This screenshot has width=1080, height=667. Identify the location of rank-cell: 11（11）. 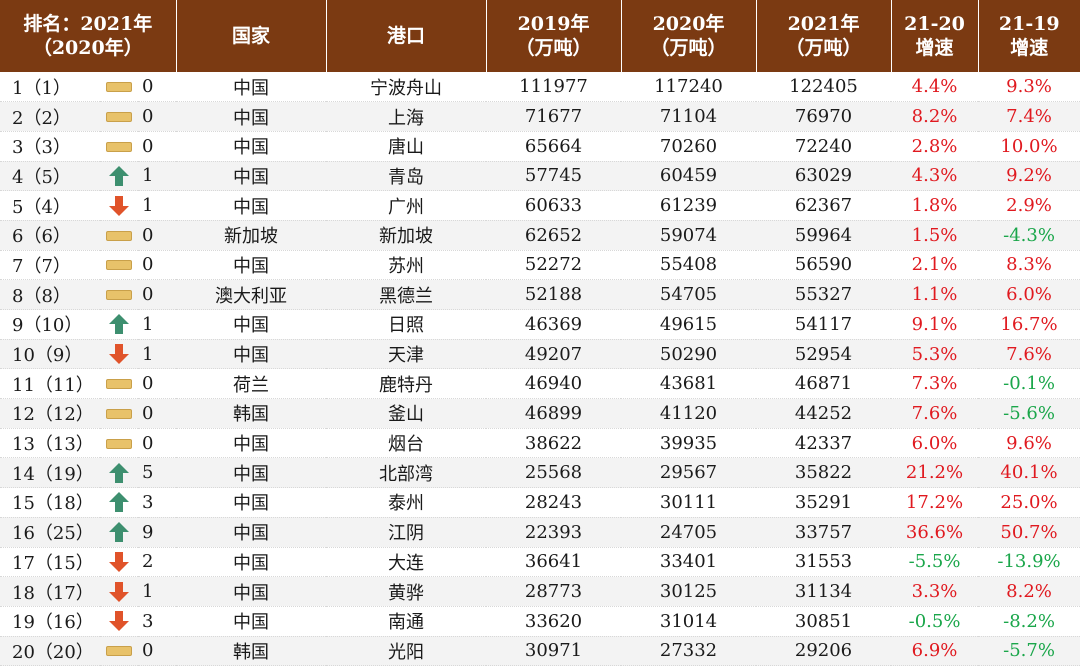
(50, 384).